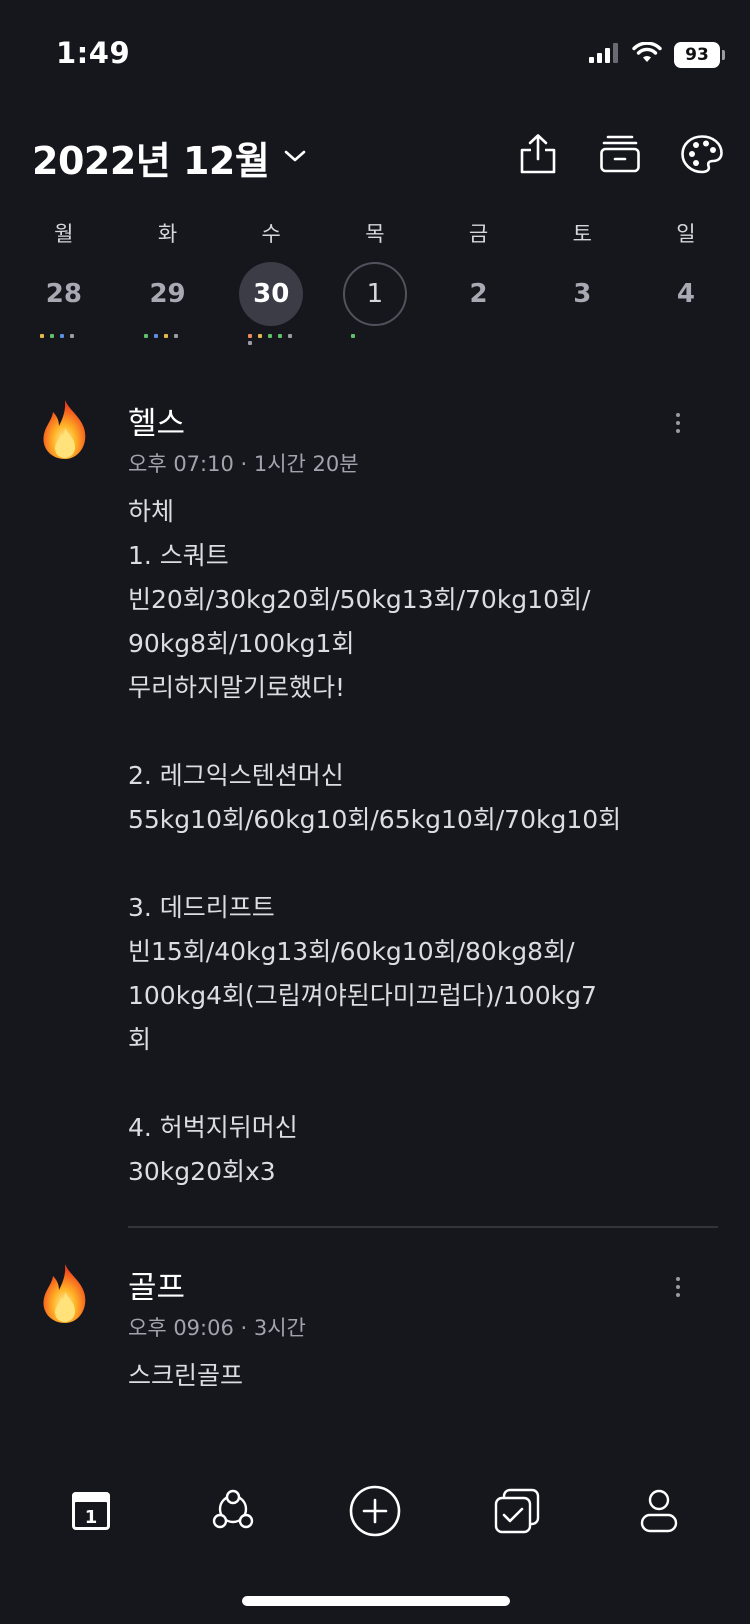 The width and height of the screenshot is (750, 1624). I want to click on tab-bar: 1, so click(375, 1513).